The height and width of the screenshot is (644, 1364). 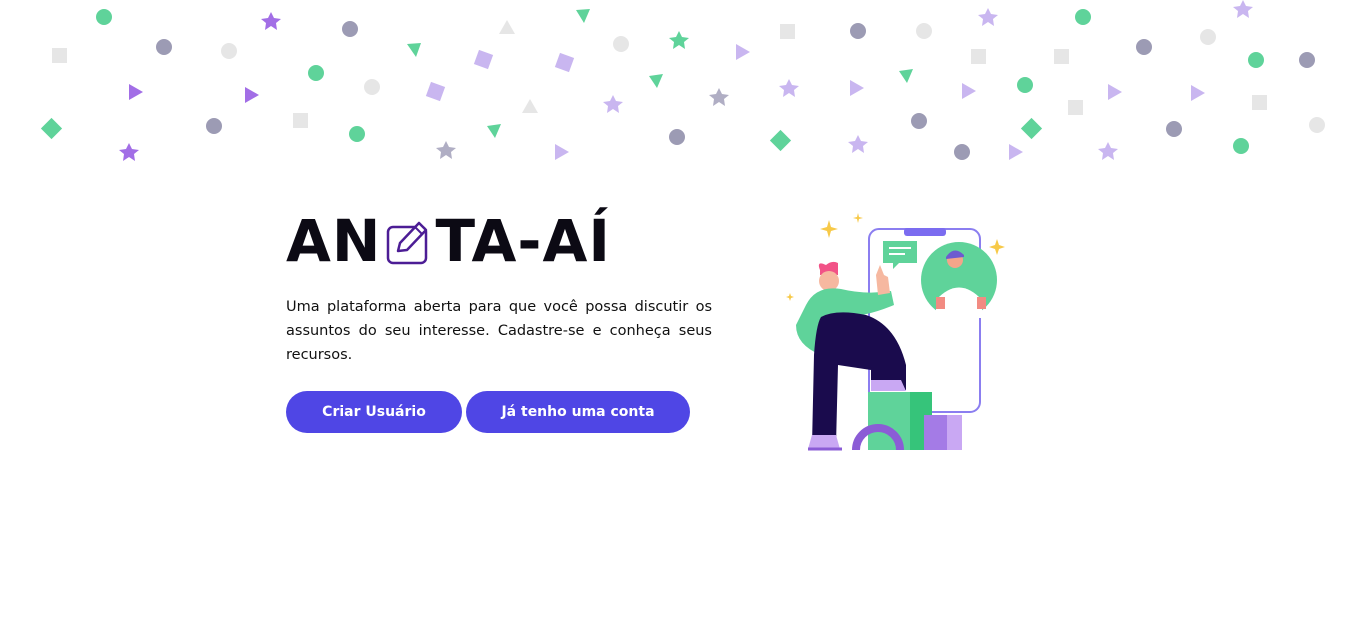 What do you see at coordinates (895, 332) in the screenshot?
I see `person-with-phone-illustration` at bounding box center [895, 332].